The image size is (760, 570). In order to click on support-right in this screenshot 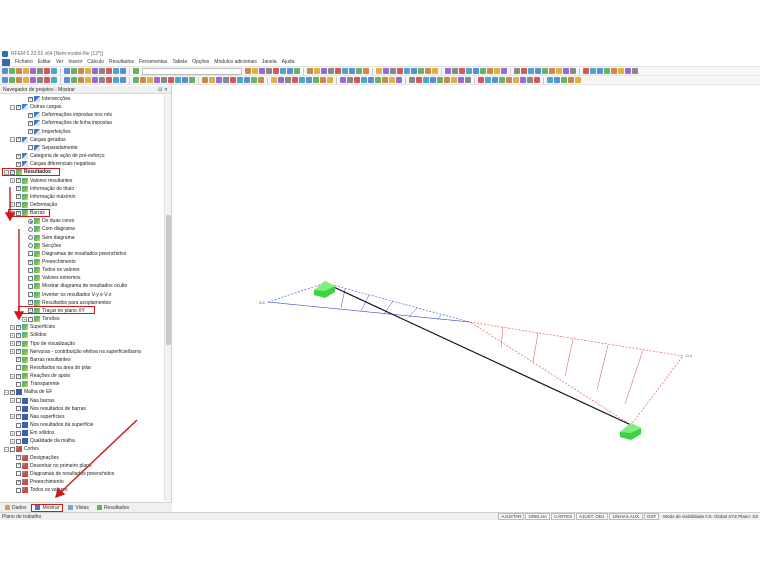, I will do `click(630, 431)`.